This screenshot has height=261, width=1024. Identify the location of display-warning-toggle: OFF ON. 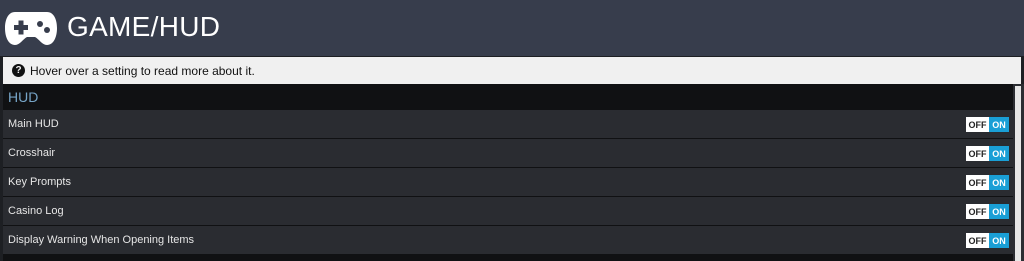
(987, 240).